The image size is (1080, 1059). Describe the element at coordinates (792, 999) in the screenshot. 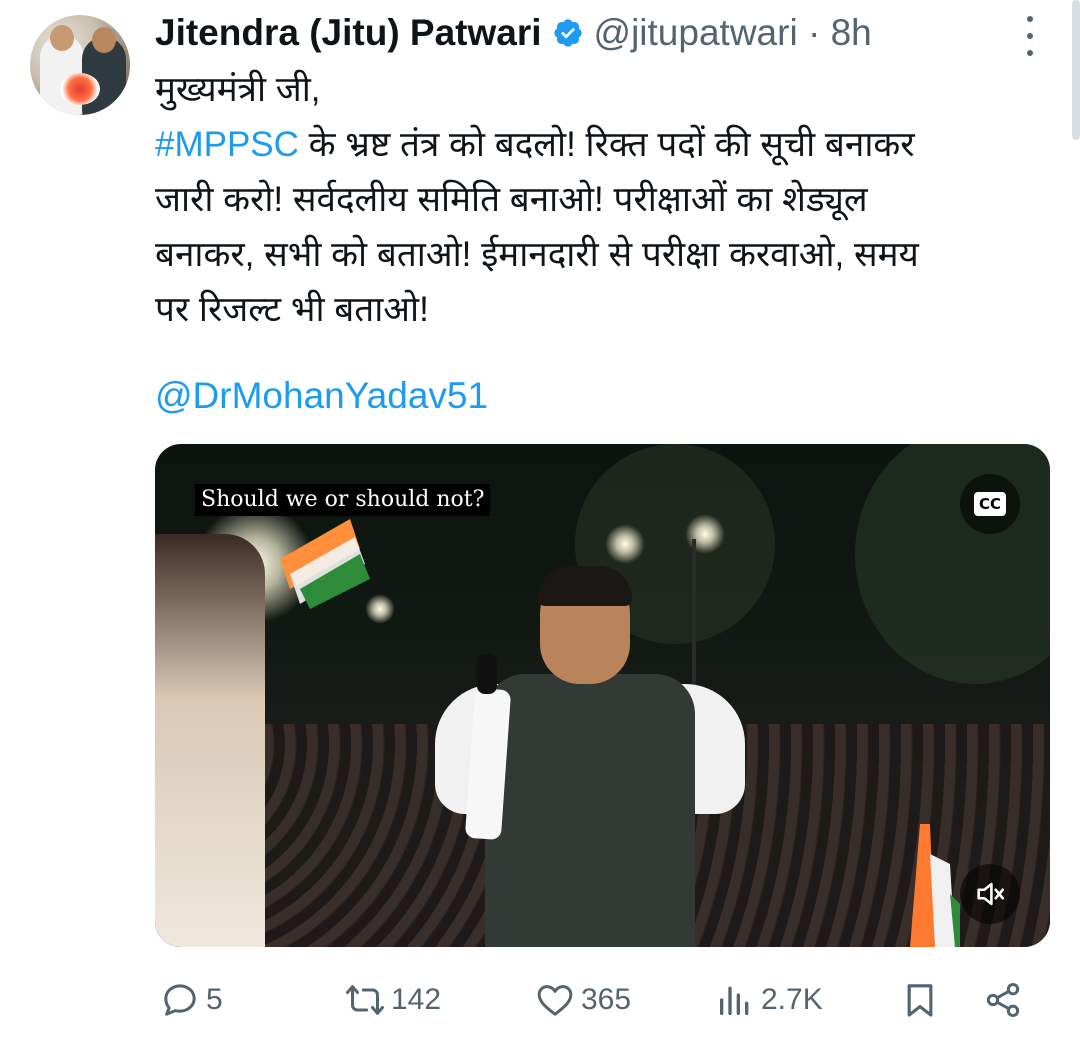

I see `views-count: 2.7K` at that location.